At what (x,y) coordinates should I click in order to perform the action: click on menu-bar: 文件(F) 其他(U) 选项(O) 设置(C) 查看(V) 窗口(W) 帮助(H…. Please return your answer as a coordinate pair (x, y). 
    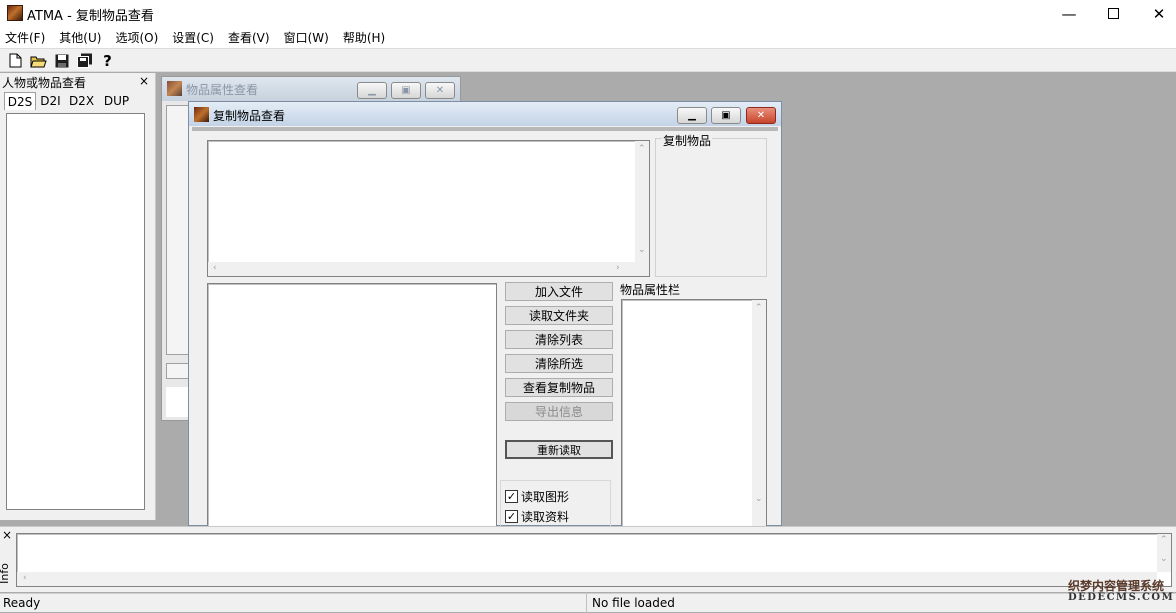
    Looking at the image, I should click on (588, 37).